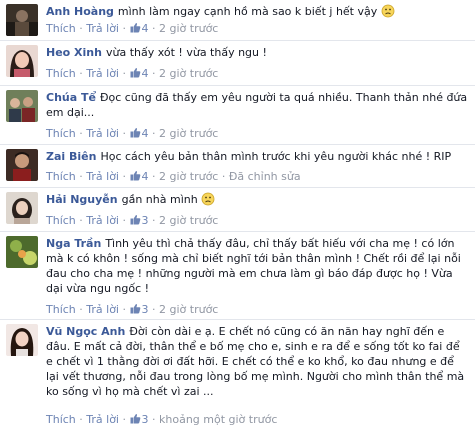 This screenshot has height=431, width=475. I want to click on edited-label: Đã chỉnh sửa, so click(265, 176).